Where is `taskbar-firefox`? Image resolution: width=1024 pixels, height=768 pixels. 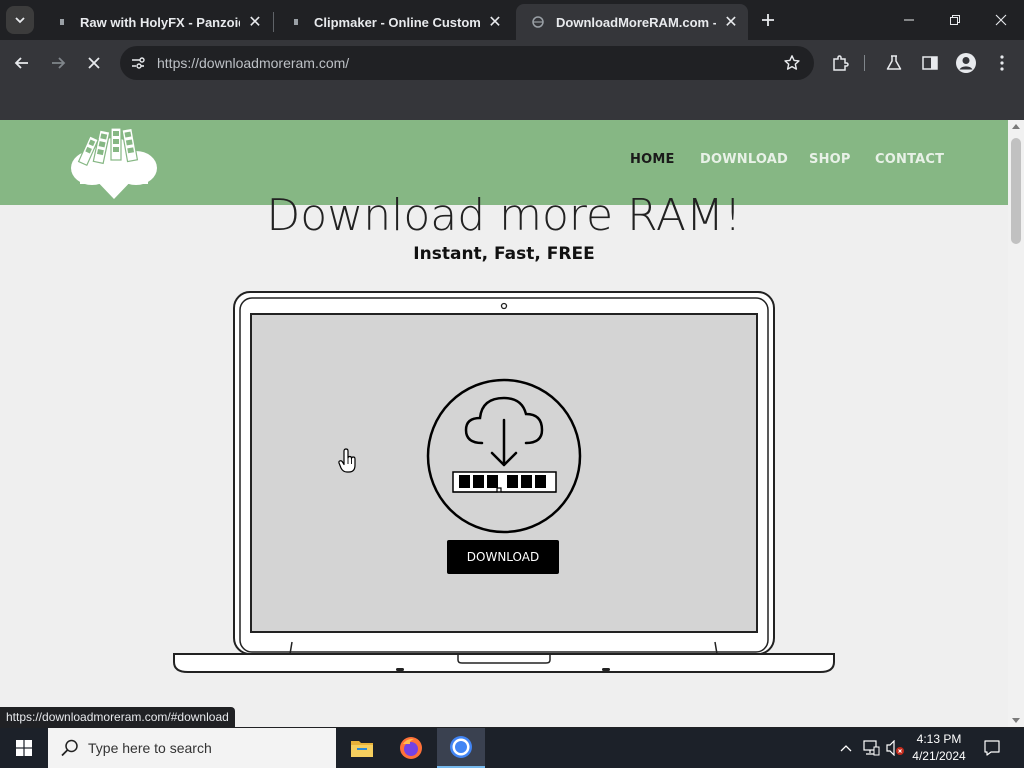
taskbar-firefox is located at coordinates (411, 748).